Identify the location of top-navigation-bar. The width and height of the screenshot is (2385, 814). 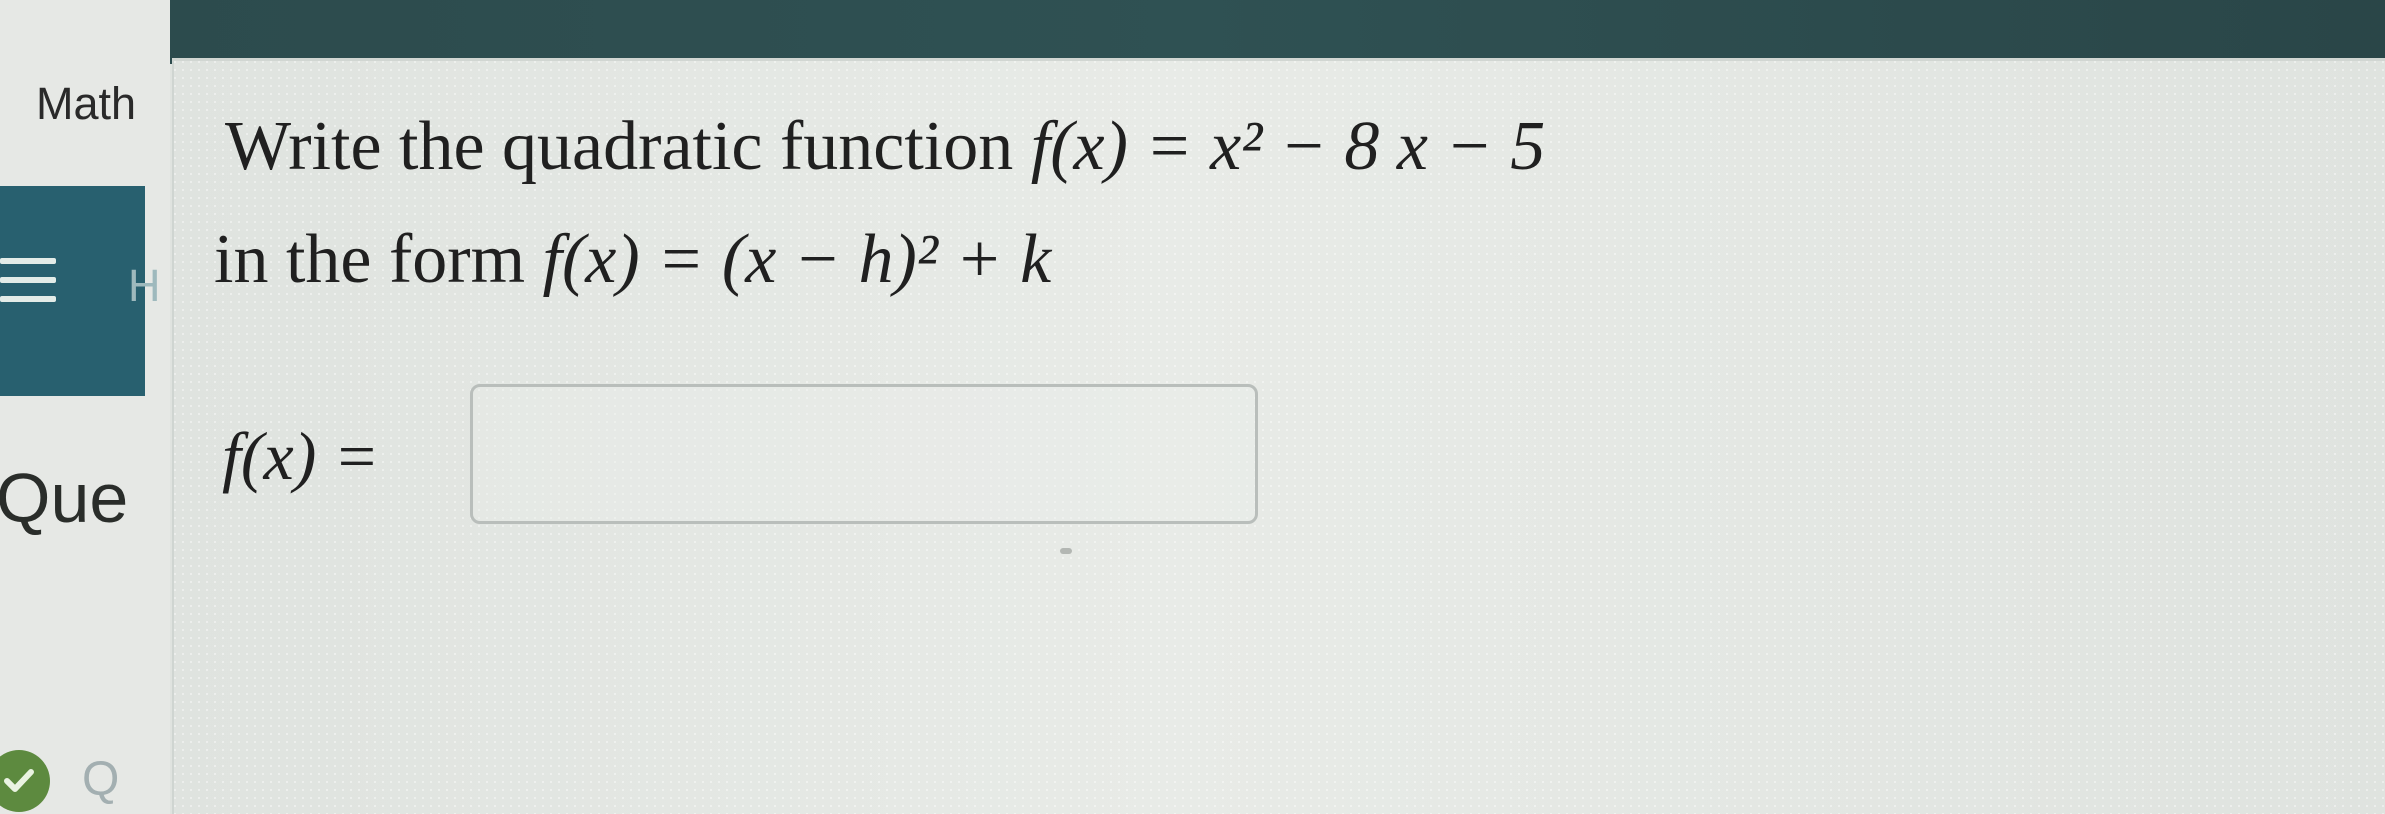
(1192, 32).